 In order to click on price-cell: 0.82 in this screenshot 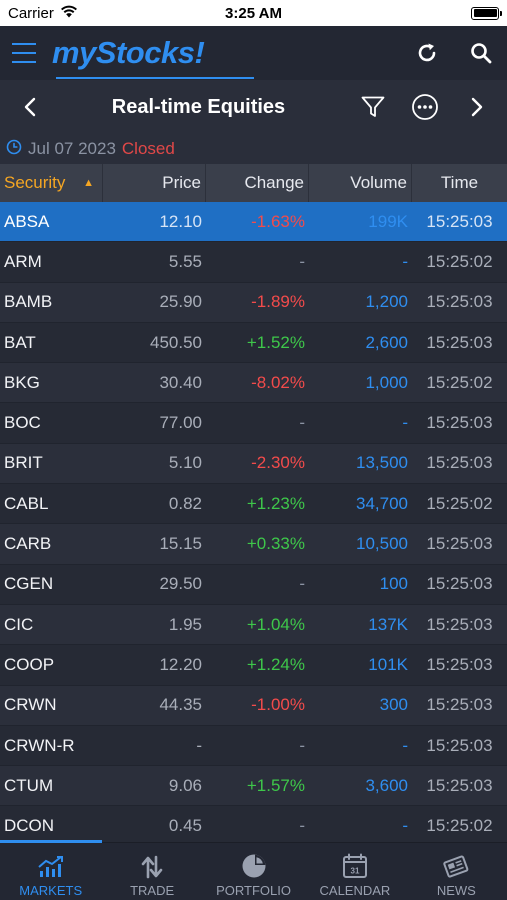, I will do `click(185, 503)`.